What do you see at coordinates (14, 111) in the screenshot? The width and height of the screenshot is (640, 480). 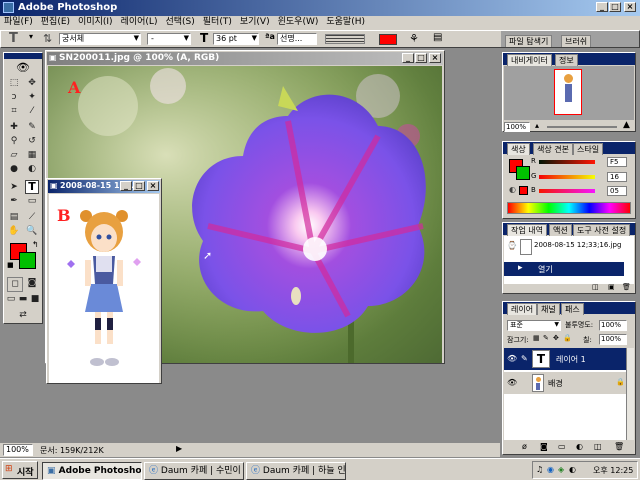 I see `crop-tool-icon: ⌗` at bounding box center [14, 111].